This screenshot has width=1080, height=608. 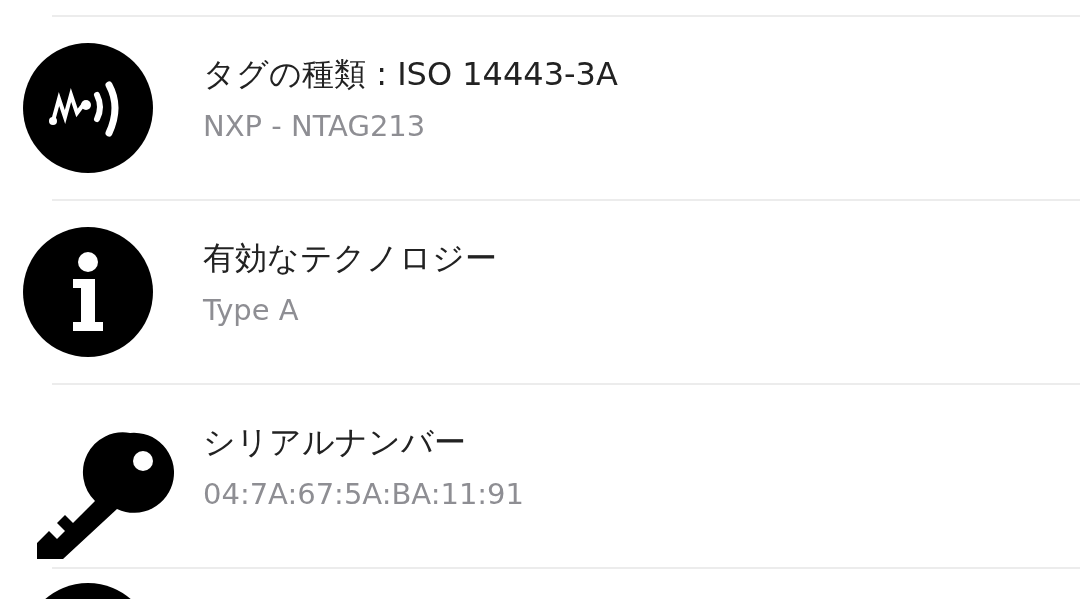 What do you see at coordinates (88, 292) in the screenshot?
I see `info-icon` at bounding box center [88, 292].